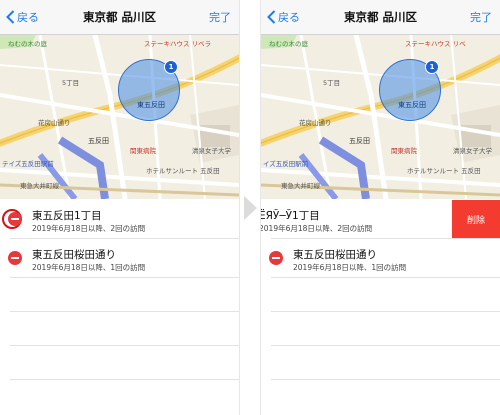 Image resolution: width=500 pixels, height=415 pixels. I want to click on list-item-title: ЁЯЎ─Ў1丁目, so click(290, 216).